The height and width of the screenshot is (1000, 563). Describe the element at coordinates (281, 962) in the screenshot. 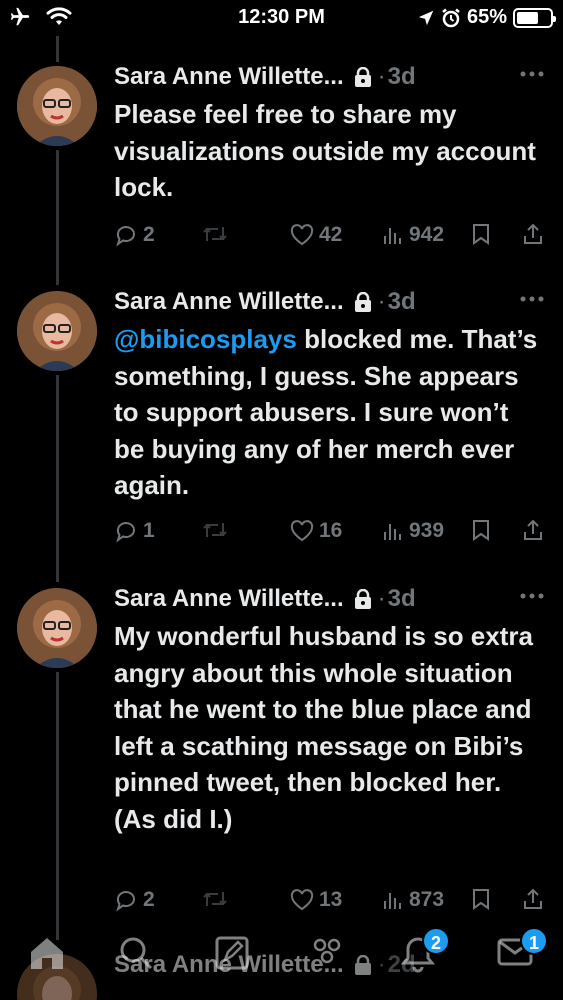

I see `bottom-nav: 2 1` at that location.